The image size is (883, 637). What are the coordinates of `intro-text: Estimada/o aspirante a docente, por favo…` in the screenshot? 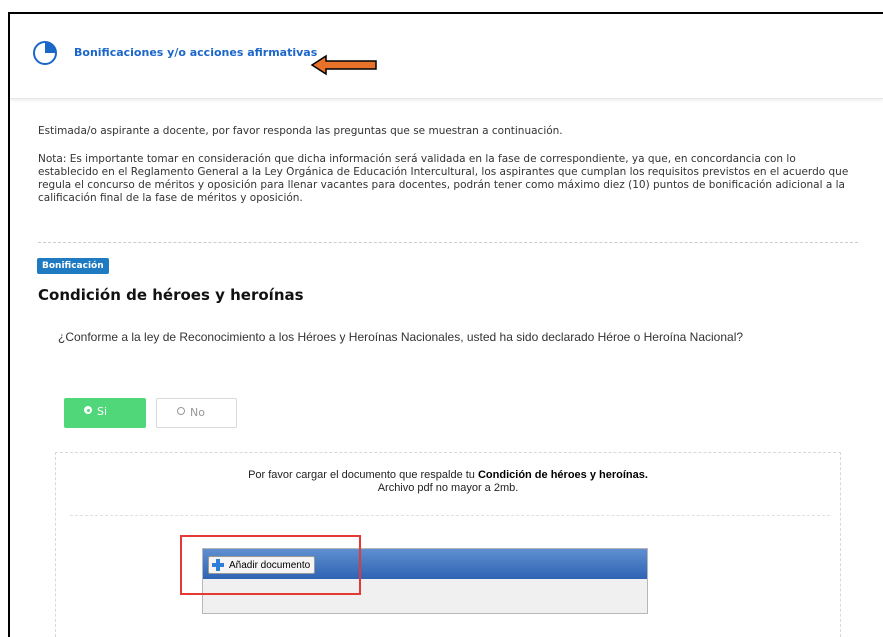 It's located at (300, 131).